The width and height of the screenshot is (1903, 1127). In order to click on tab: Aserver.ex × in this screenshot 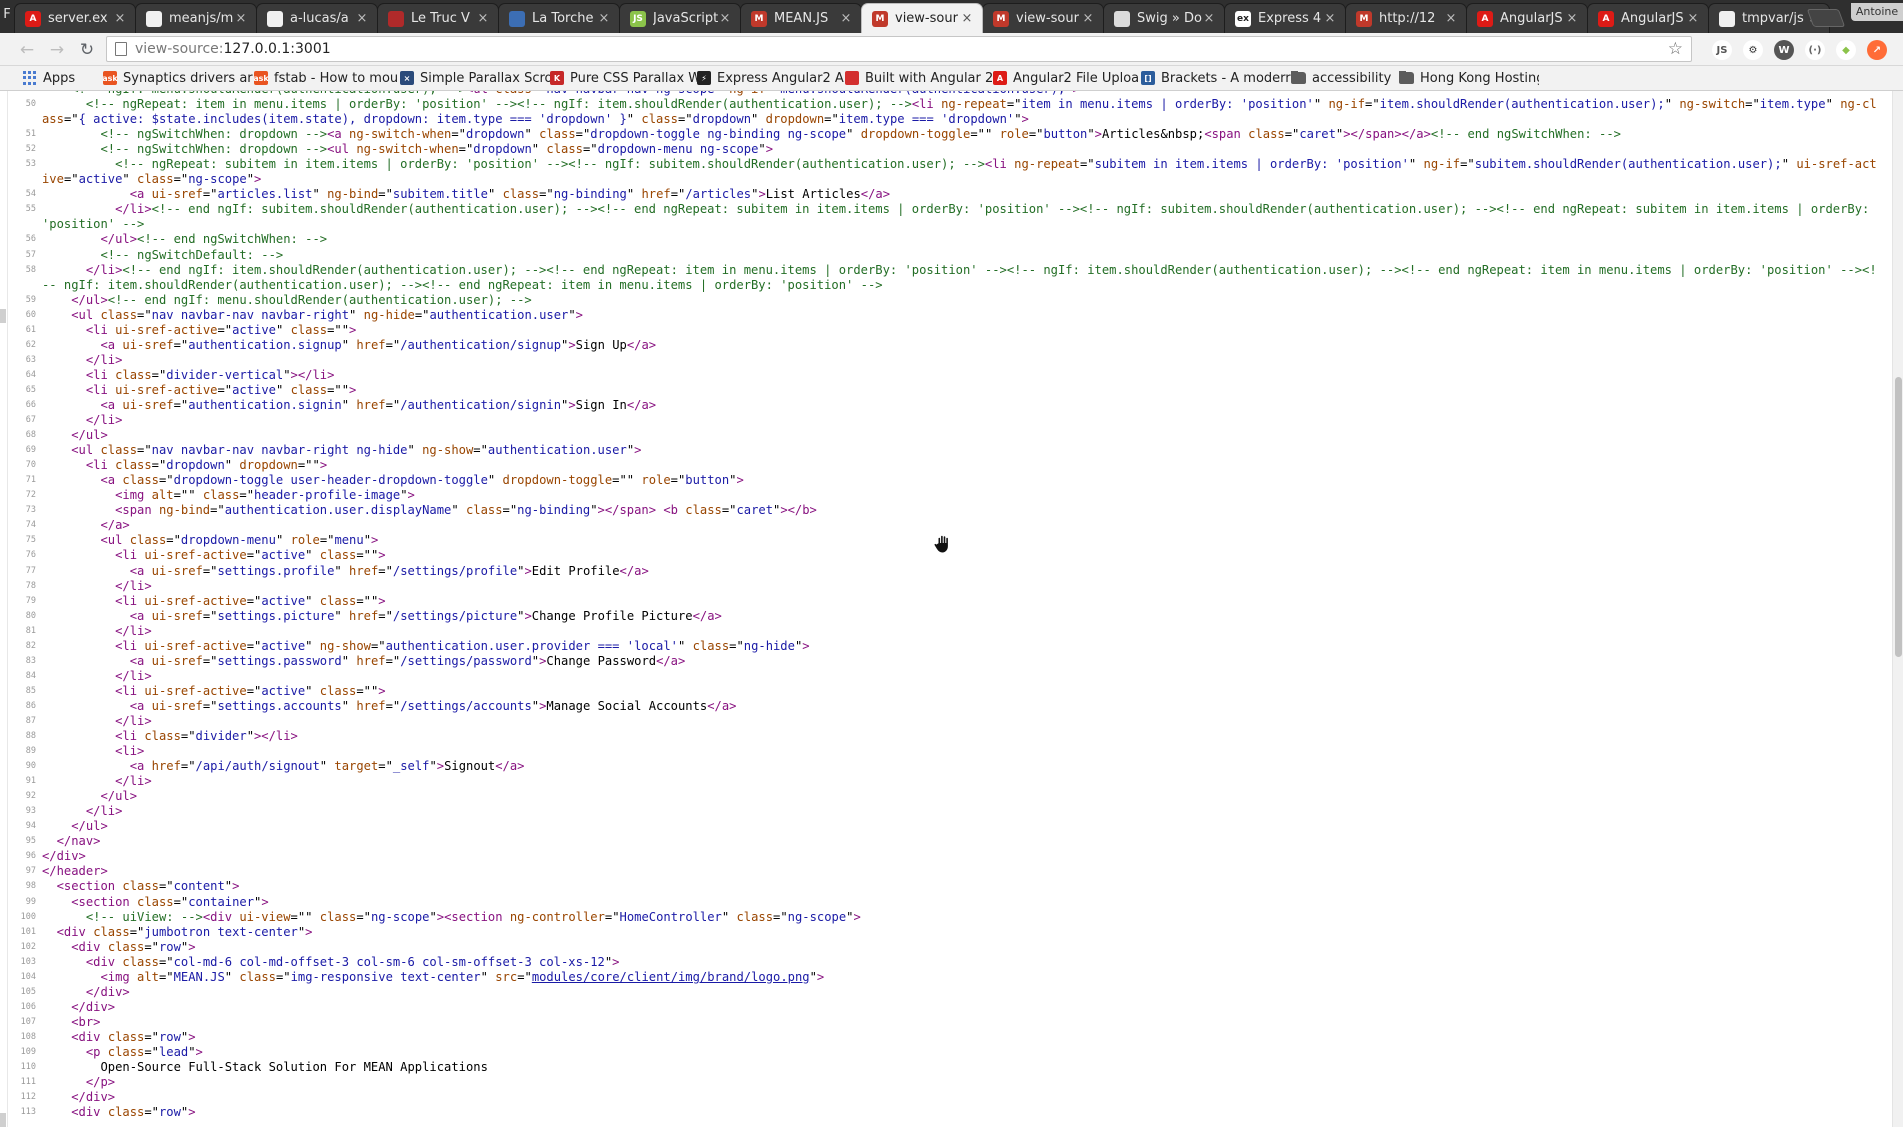, I will do `click(75, 18)`.